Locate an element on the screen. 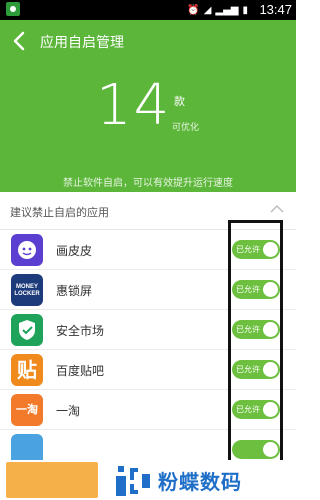  chevron-left-icon is located at coordinates (19, 41).